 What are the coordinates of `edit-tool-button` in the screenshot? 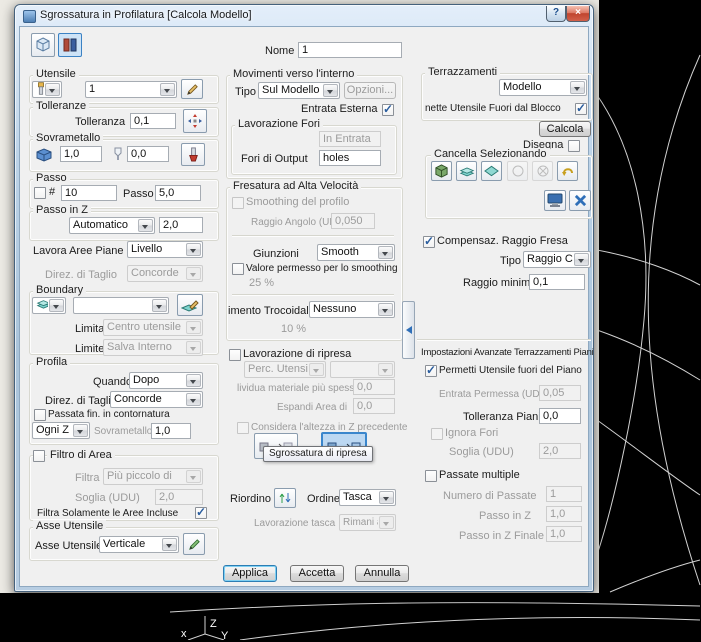 It's located at (192, 89).